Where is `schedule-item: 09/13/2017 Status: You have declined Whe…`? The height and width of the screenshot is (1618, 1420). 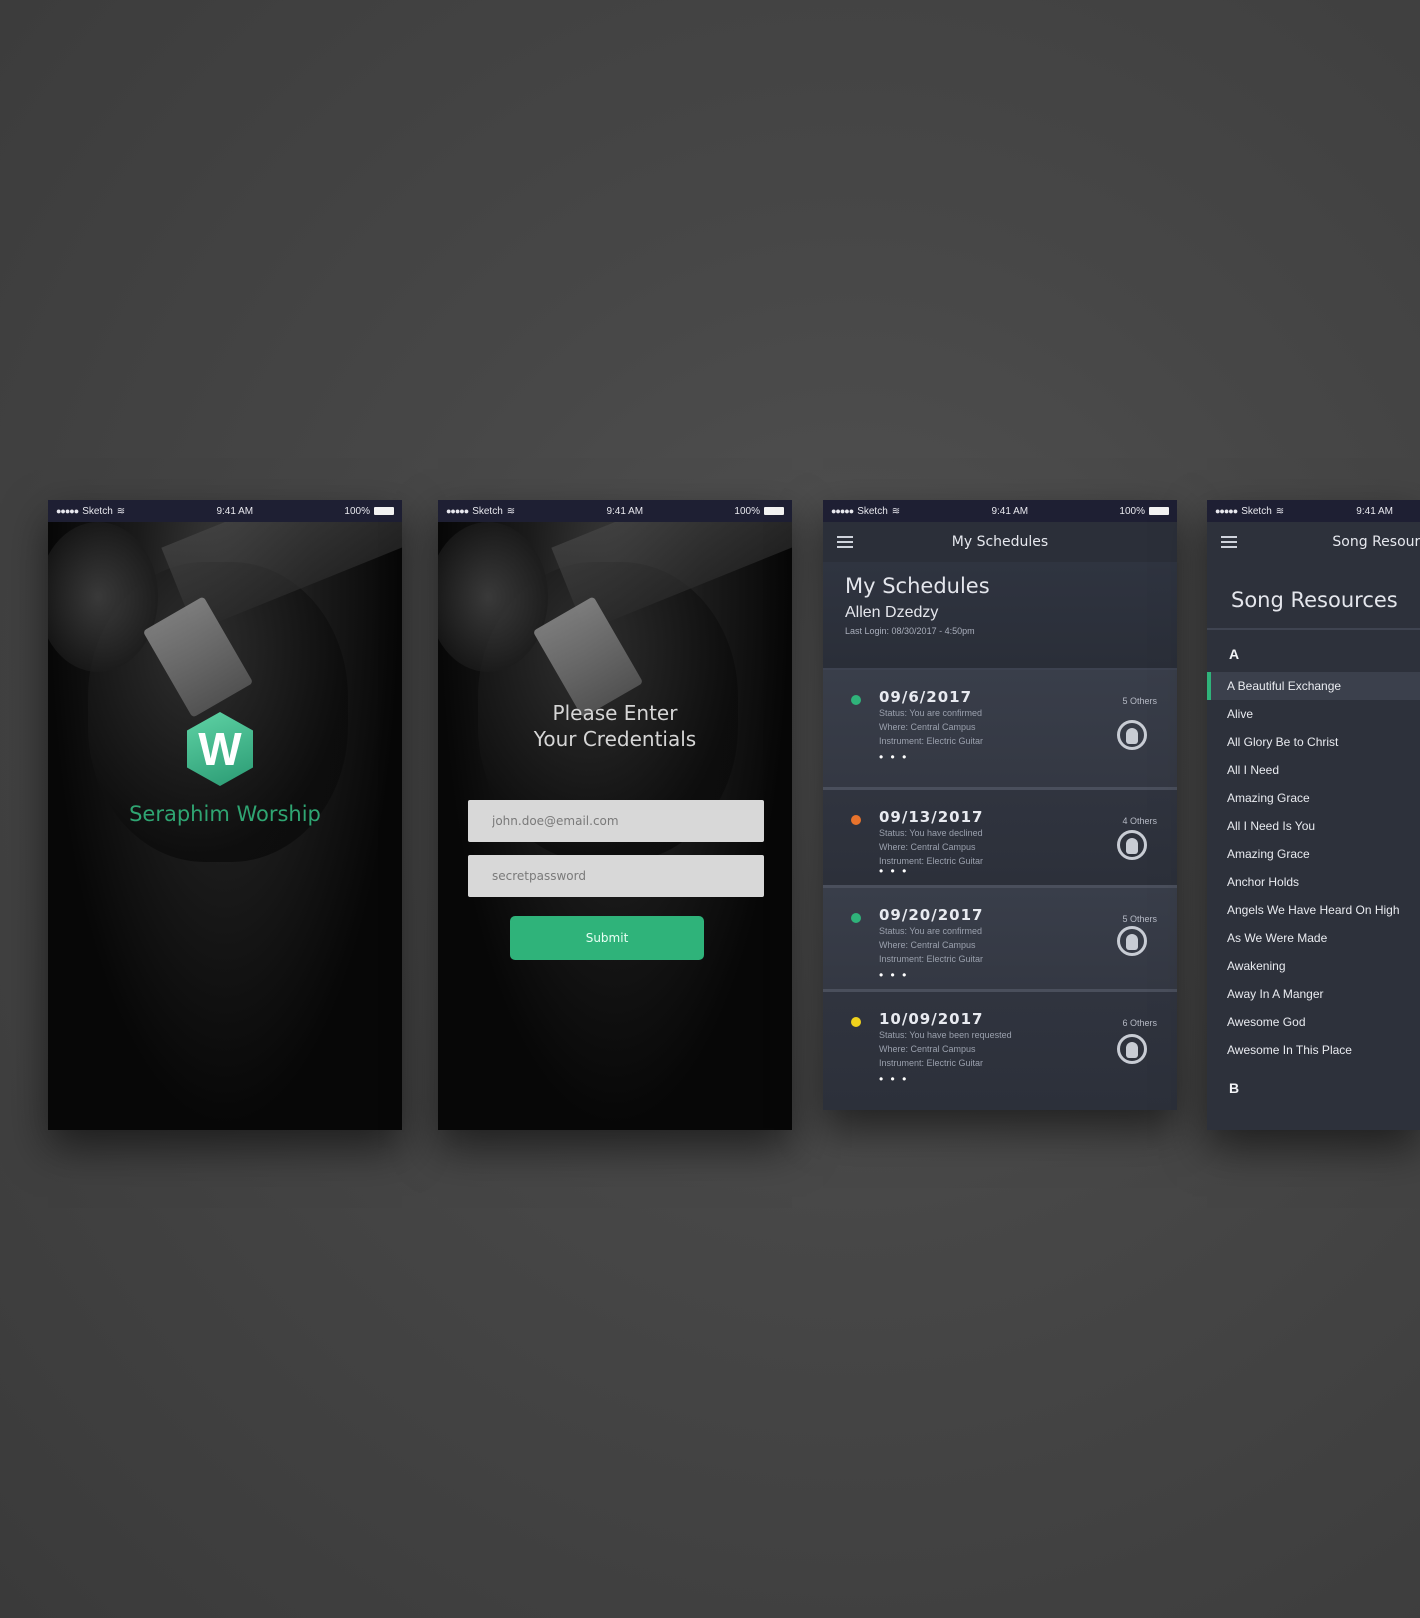 schedule-item: 09/13/2017 Status: You have declined Whe… is located at coordinates (1000, 839).